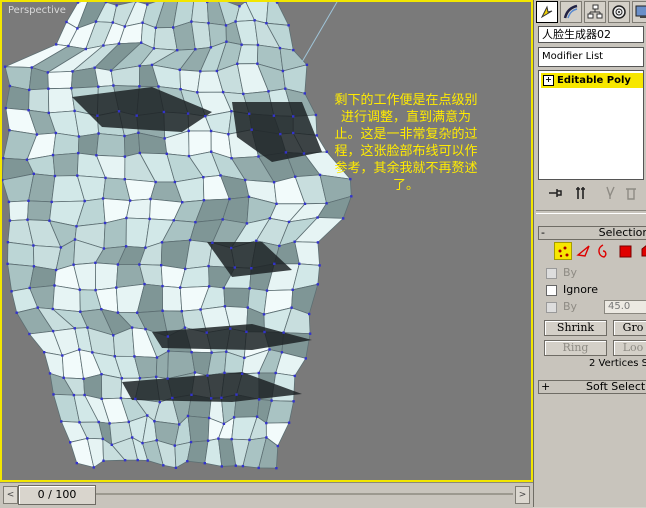 Image resolution: width=646 pixels, height=508 pixels. I want to click on display-tab, so click(639, 12).